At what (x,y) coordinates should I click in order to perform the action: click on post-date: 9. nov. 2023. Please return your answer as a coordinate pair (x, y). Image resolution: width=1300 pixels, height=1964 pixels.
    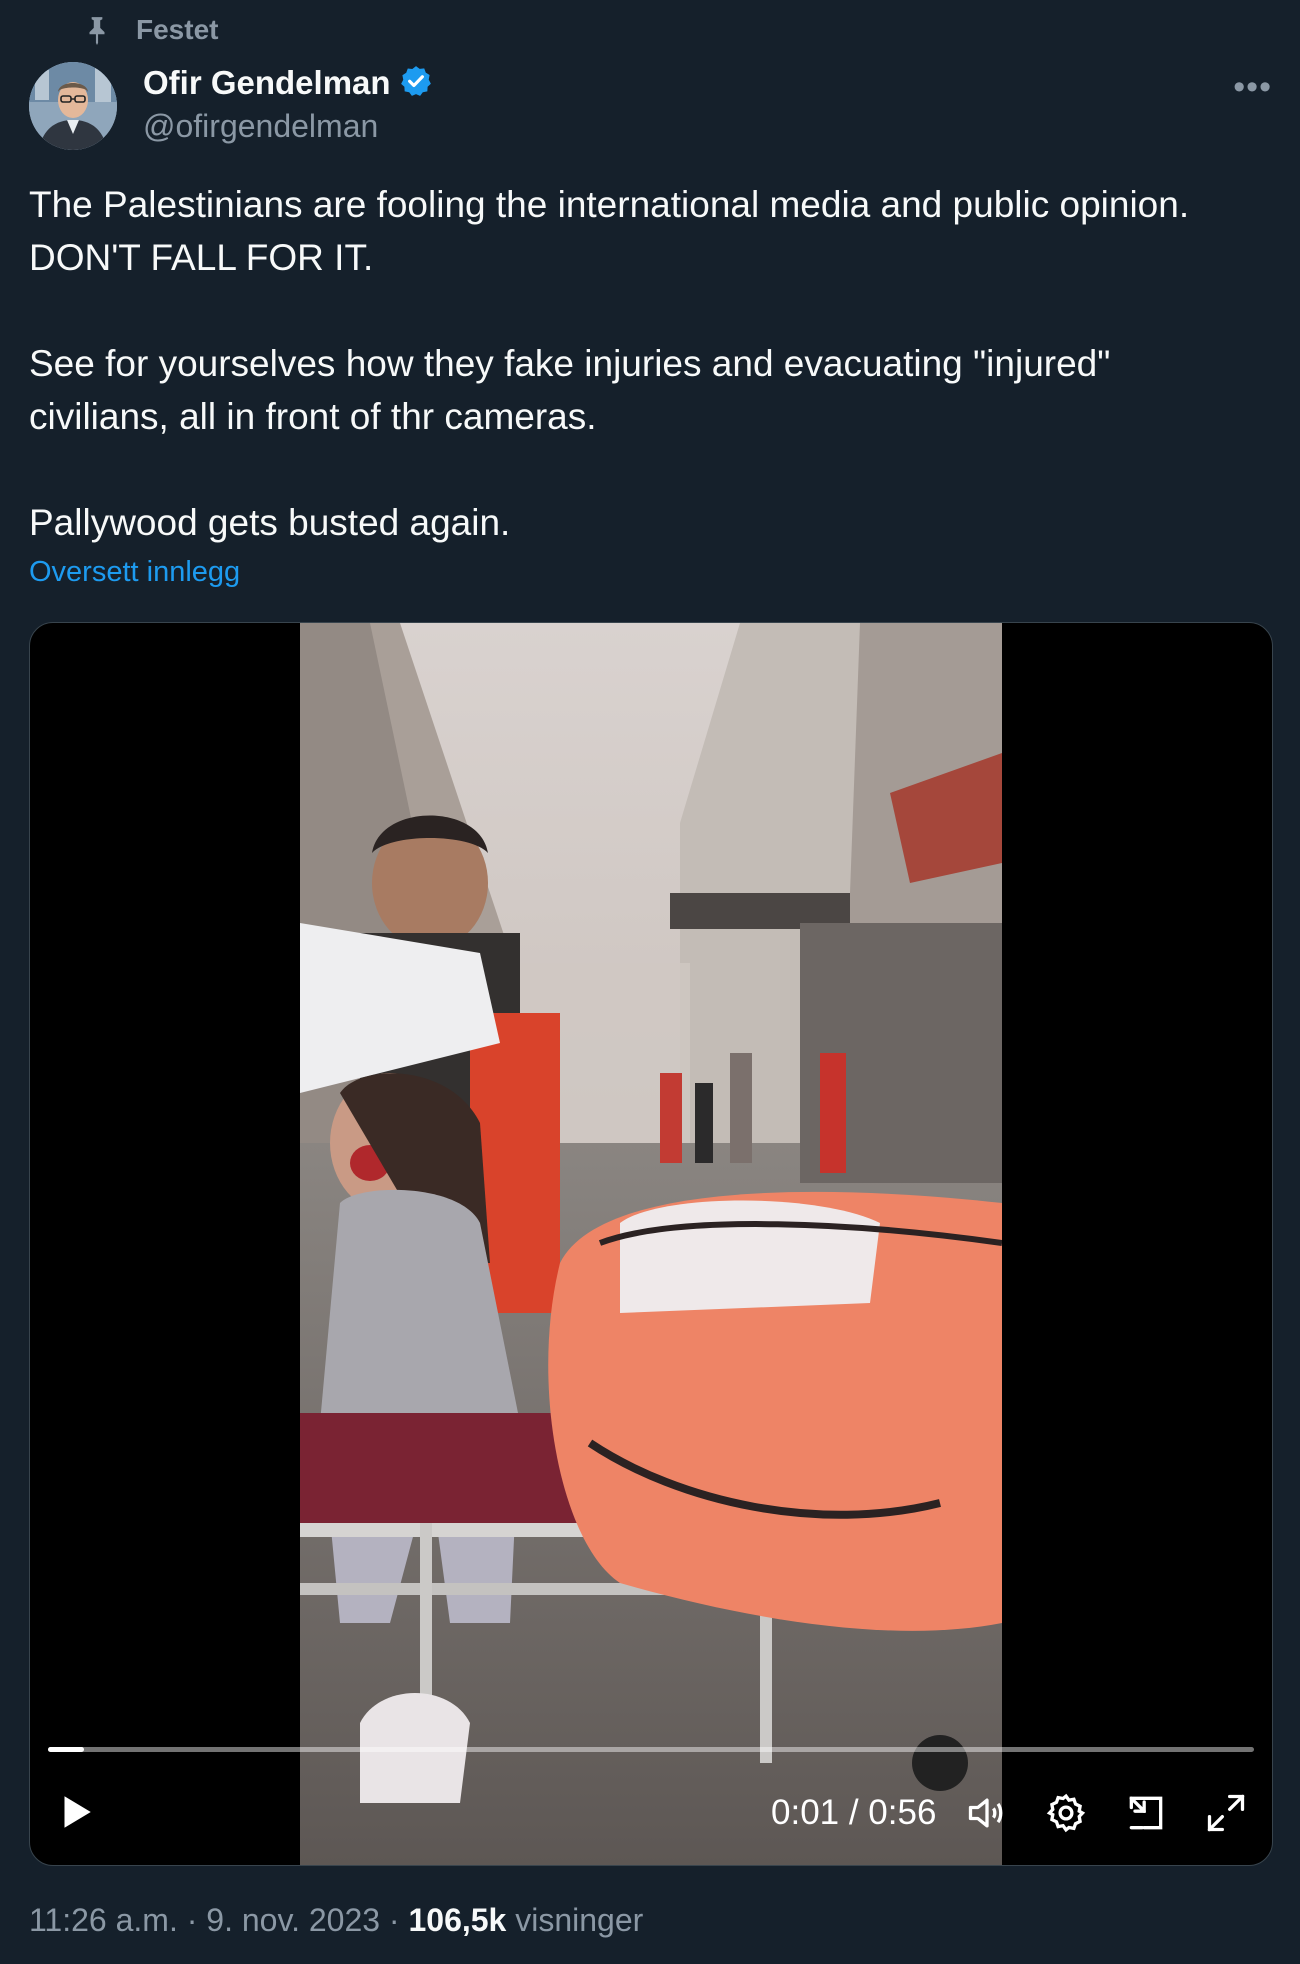
    Looking at the image, I should click on (293, 1920).